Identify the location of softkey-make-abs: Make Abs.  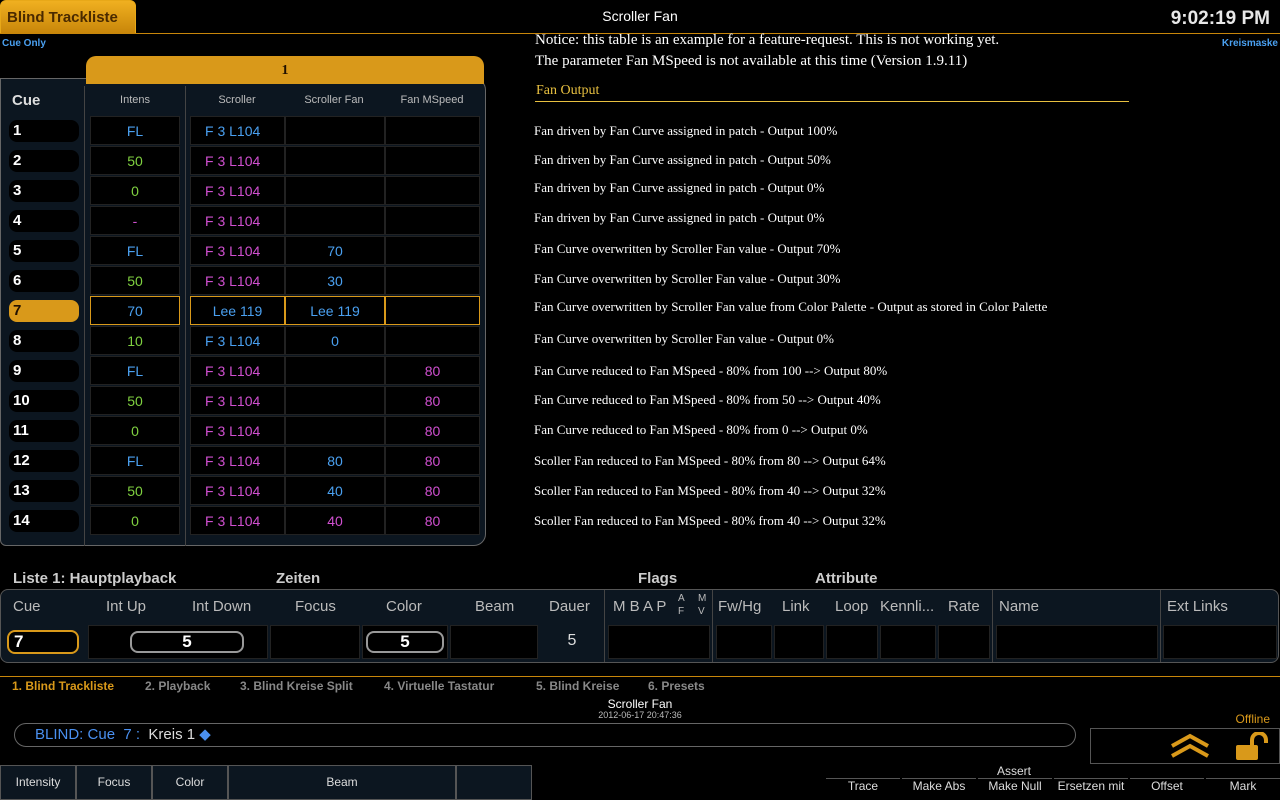
(939, 785).